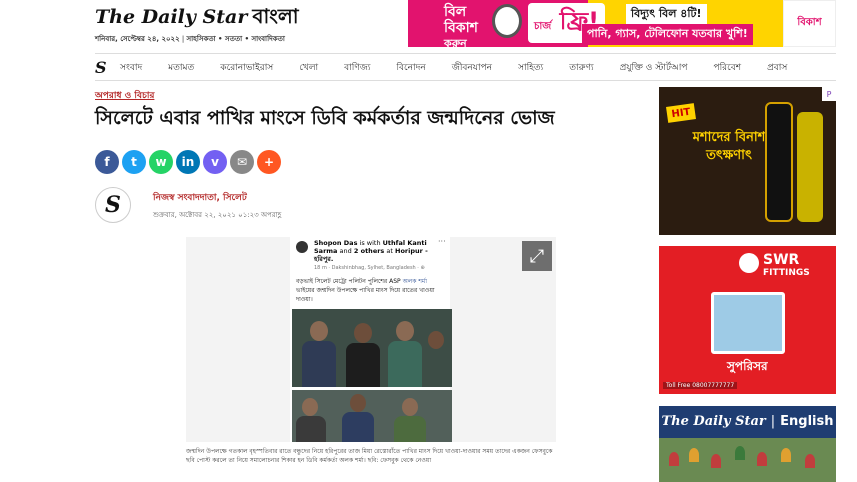 The height and width of the screenshot is (482, 857). What do you see at coordinates (181, 67) in the screenshot?
I see `nav-item-opinion: মতামত` at bounding box center [181, 67].